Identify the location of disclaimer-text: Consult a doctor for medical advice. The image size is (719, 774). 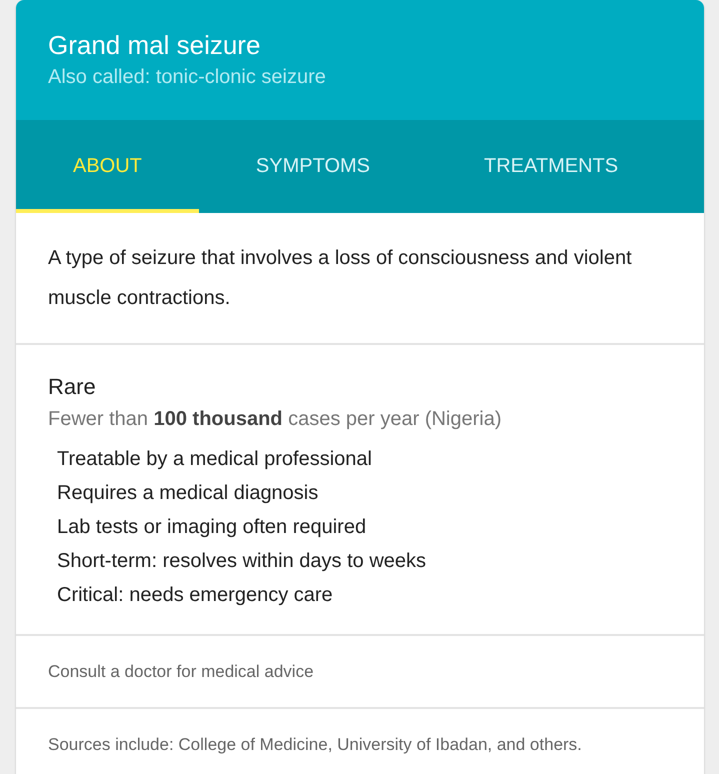
(181, 671).